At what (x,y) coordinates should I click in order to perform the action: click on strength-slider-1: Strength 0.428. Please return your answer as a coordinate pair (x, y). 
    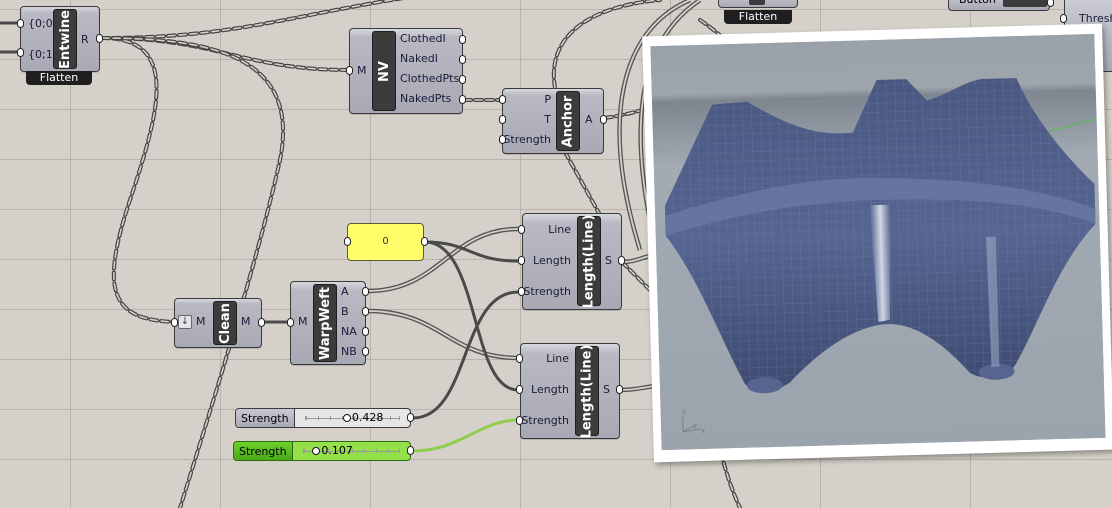
    Looking at the image, I should click on (323, 418).